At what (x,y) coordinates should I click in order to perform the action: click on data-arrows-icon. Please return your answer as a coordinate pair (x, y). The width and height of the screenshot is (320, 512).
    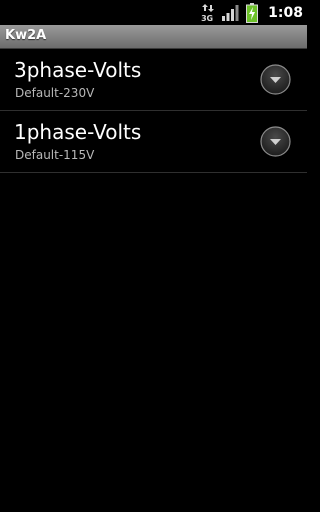
    Looking at the image, I should click on (208, 7).